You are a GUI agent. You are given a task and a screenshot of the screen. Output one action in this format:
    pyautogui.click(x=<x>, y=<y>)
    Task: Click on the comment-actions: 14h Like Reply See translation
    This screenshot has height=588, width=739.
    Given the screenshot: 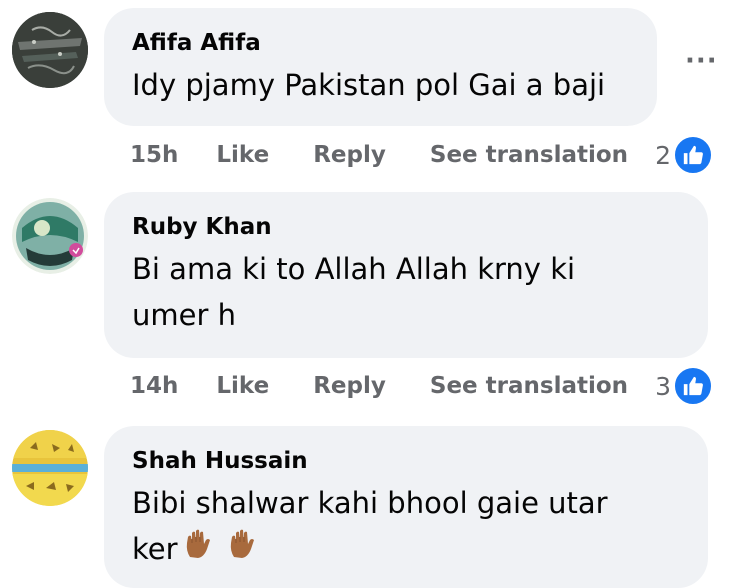 What is the action you would take?
    pyautogui.click(x=401, y=386)
    